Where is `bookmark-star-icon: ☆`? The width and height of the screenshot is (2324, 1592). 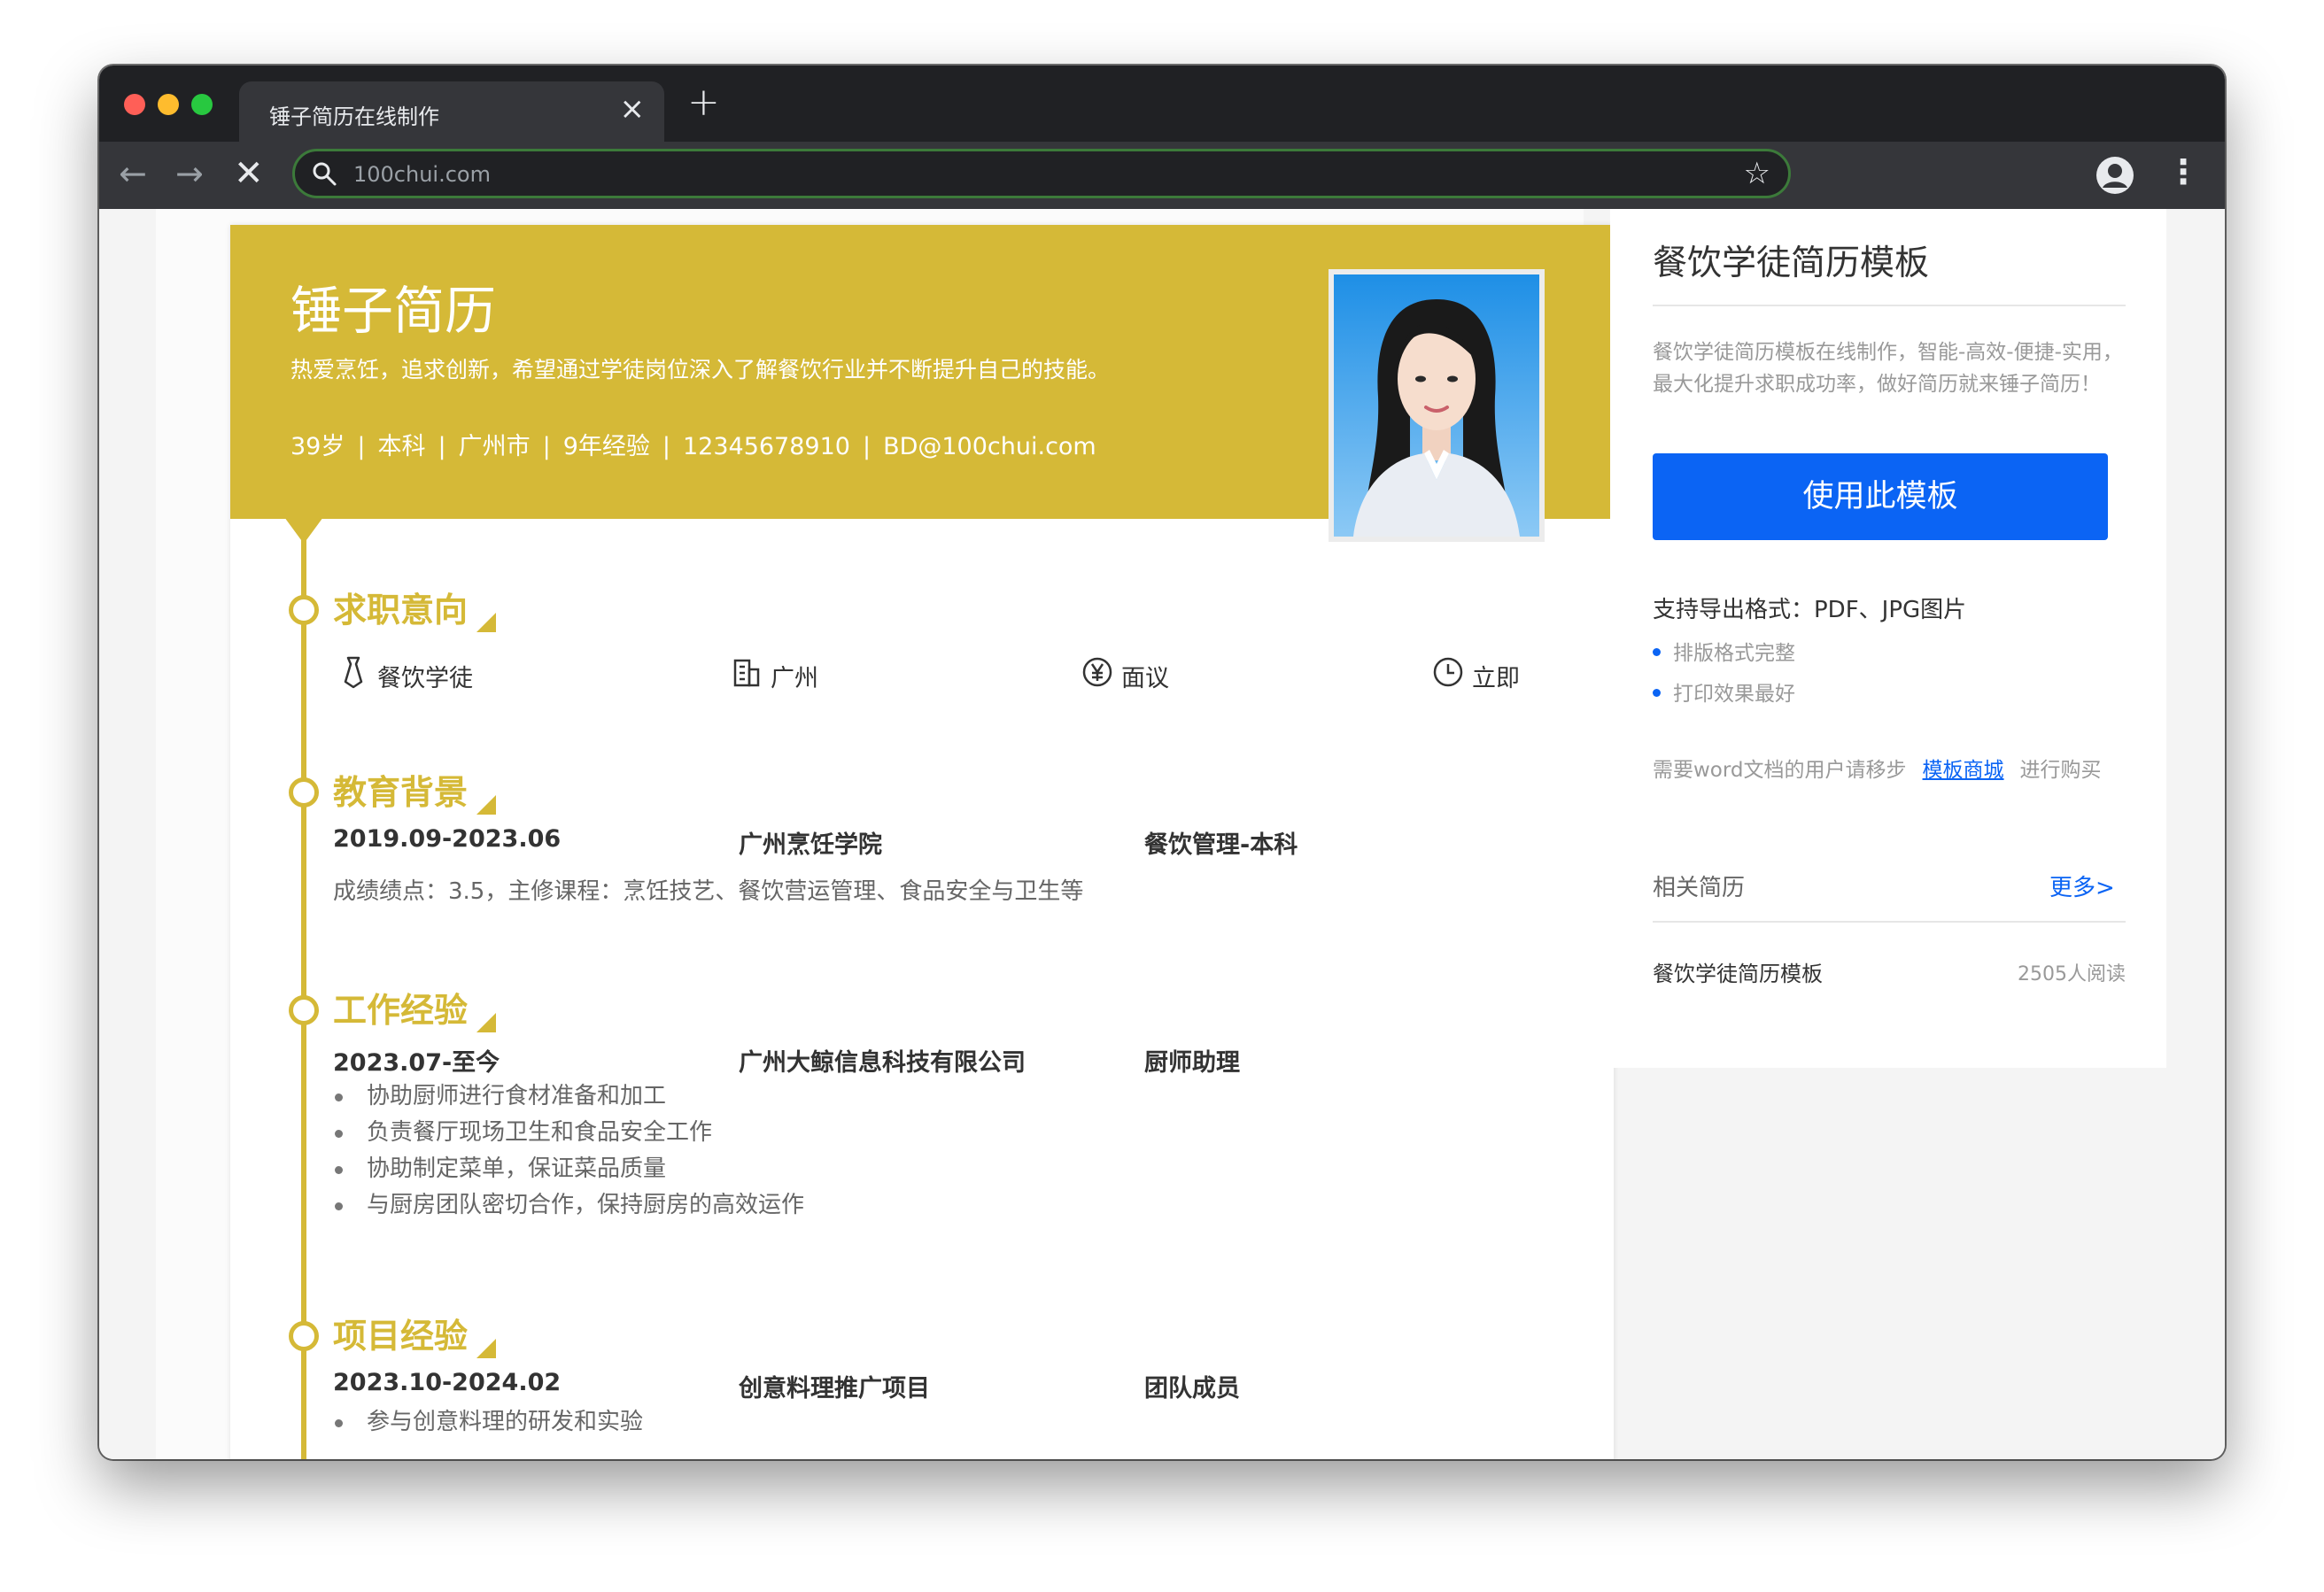
bookmark-star-icon: ☆ is located at coordinates (1757, 173).